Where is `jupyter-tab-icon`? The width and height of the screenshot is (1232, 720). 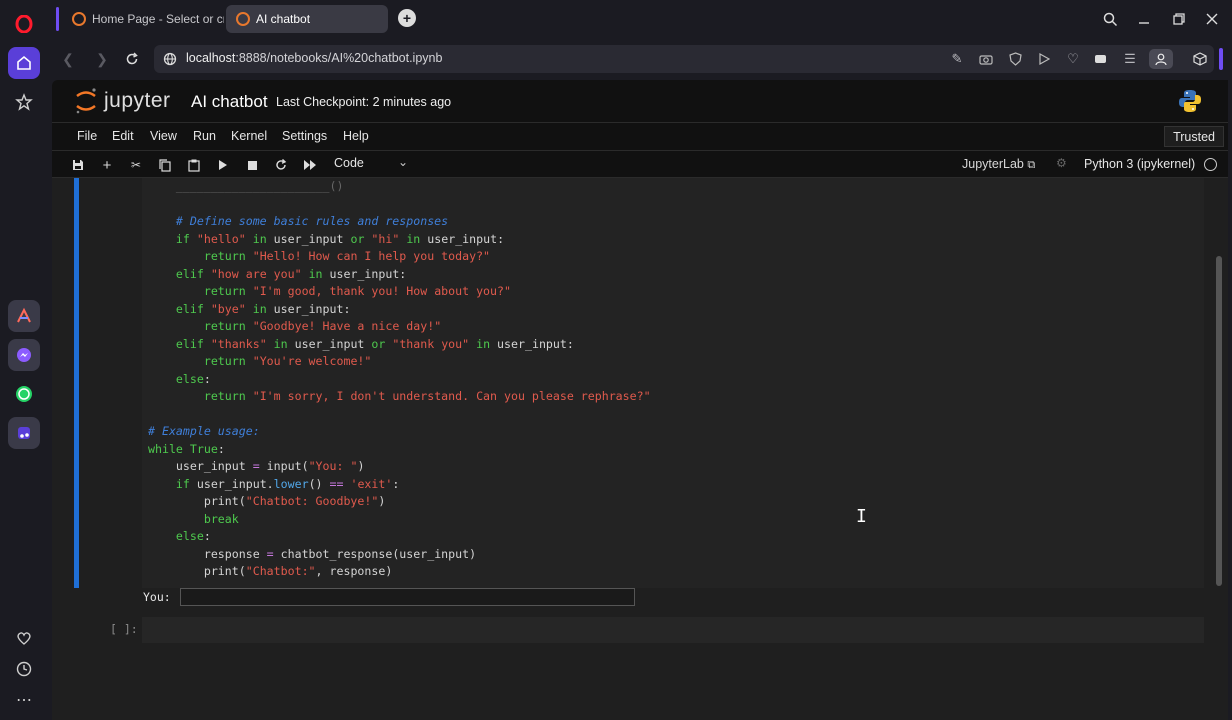 jupyter-tab-icon is located at coordinates (243, 19).